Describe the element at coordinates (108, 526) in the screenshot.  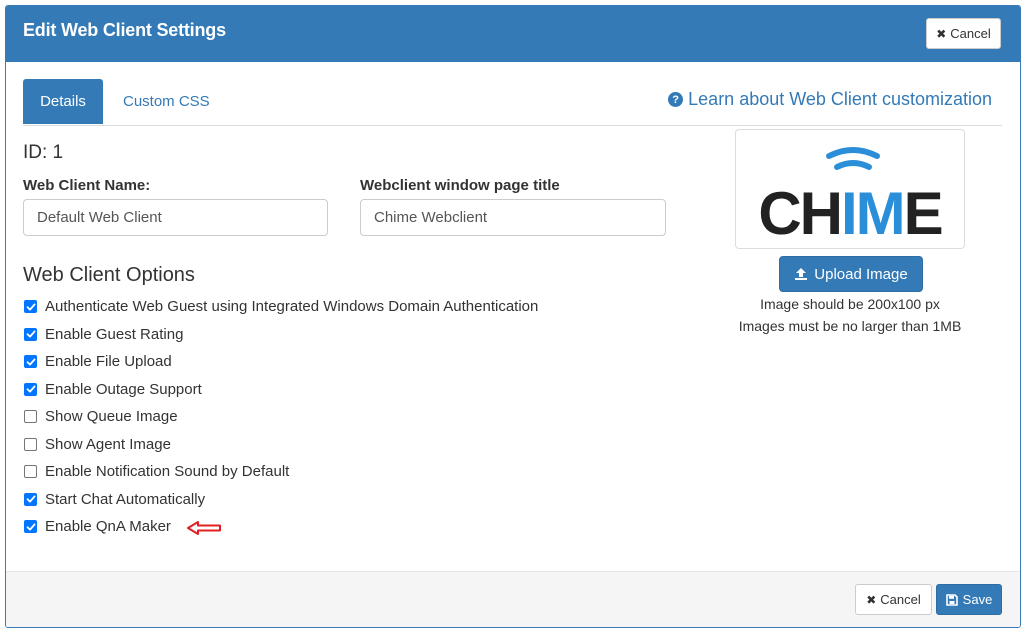
I see `option-label: Enable QnA Maker` at that location.